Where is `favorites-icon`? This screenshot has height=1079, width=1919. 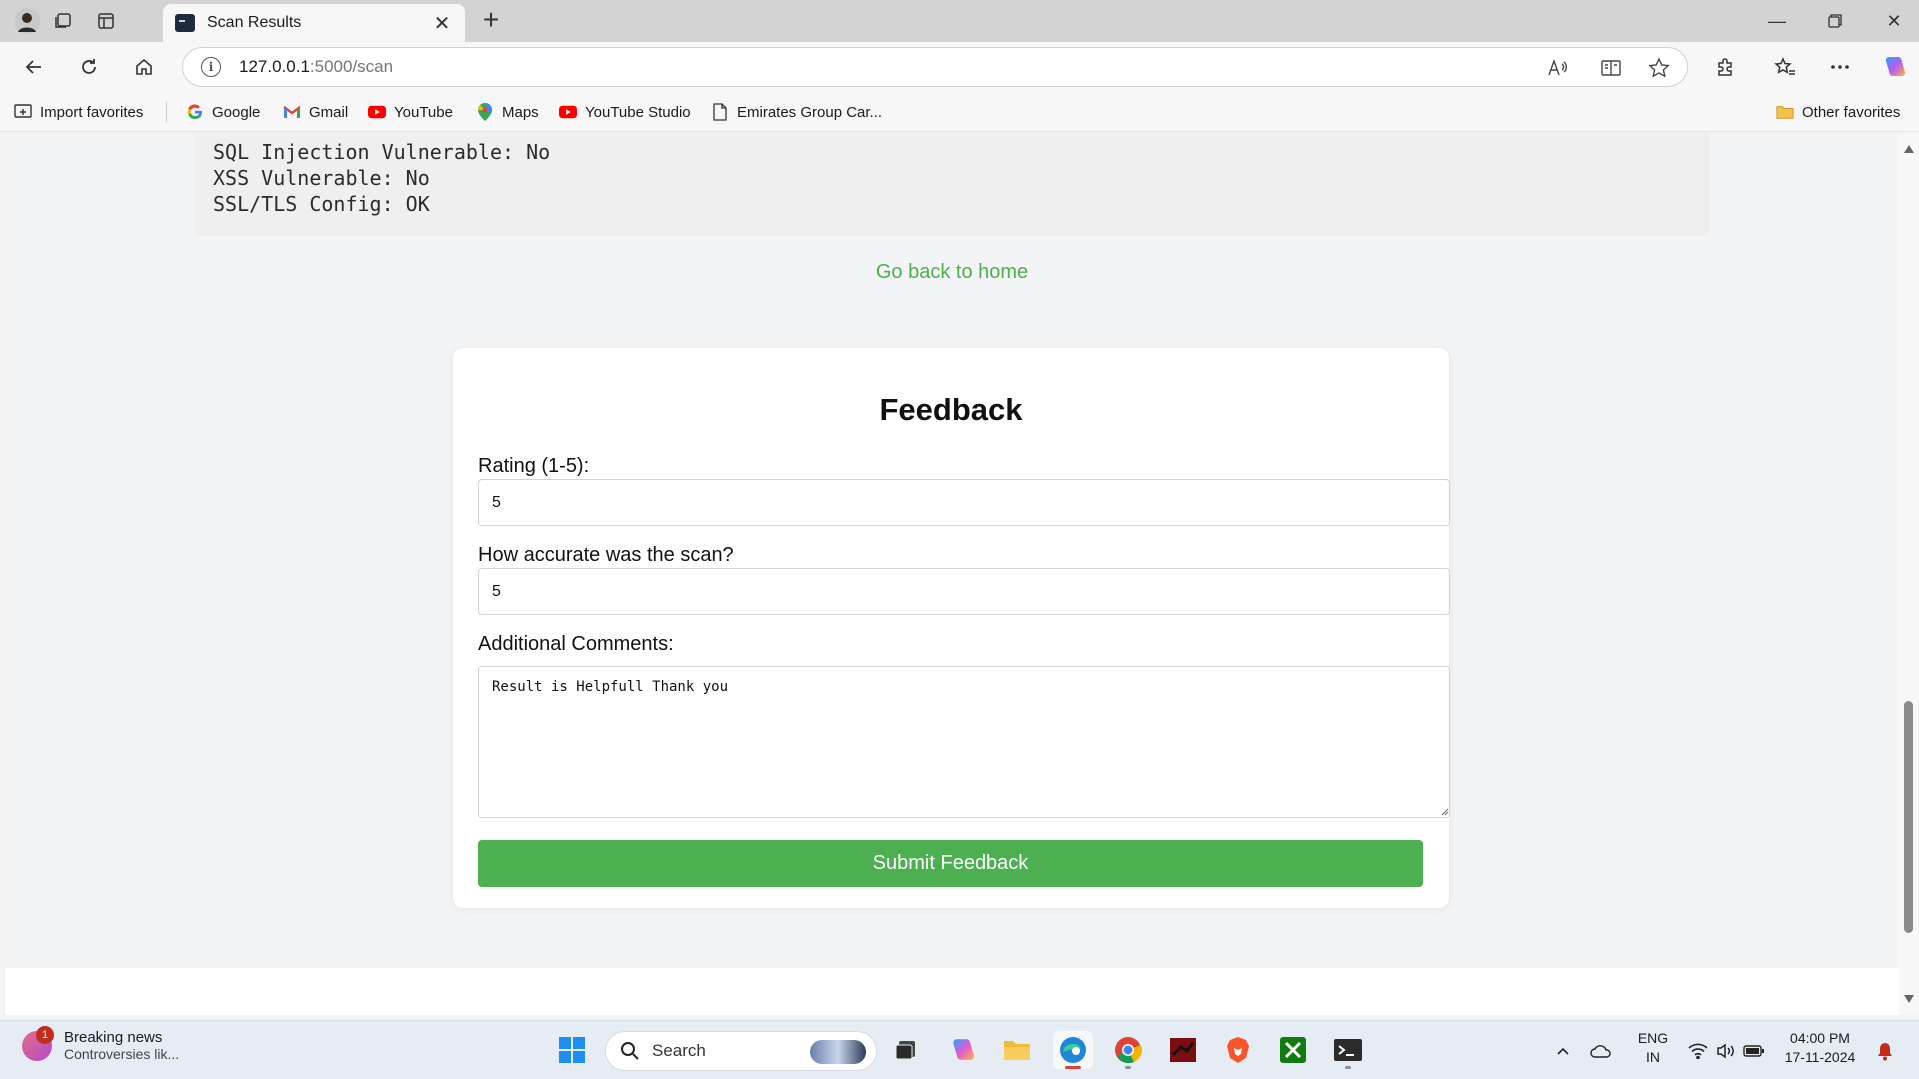 favorites-icon is located at coordinates (1785, 67).